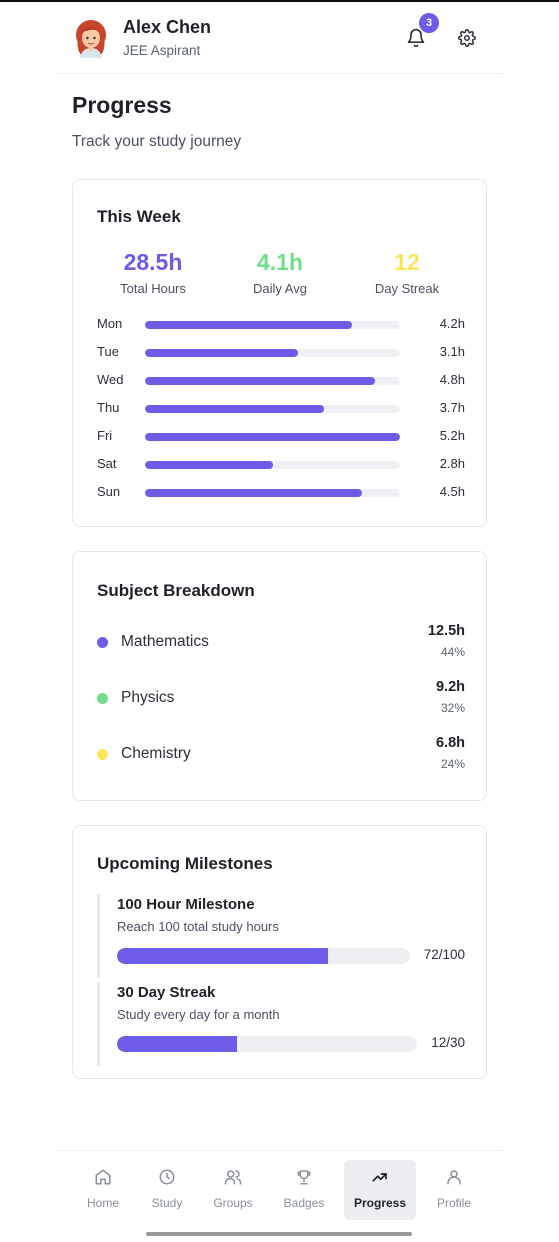 This screenshot has width=559, height=1242. What do you see at coordinates (233, 1177) in the screenshot?
I see `users-icon` at bounding box center [233, 1177].